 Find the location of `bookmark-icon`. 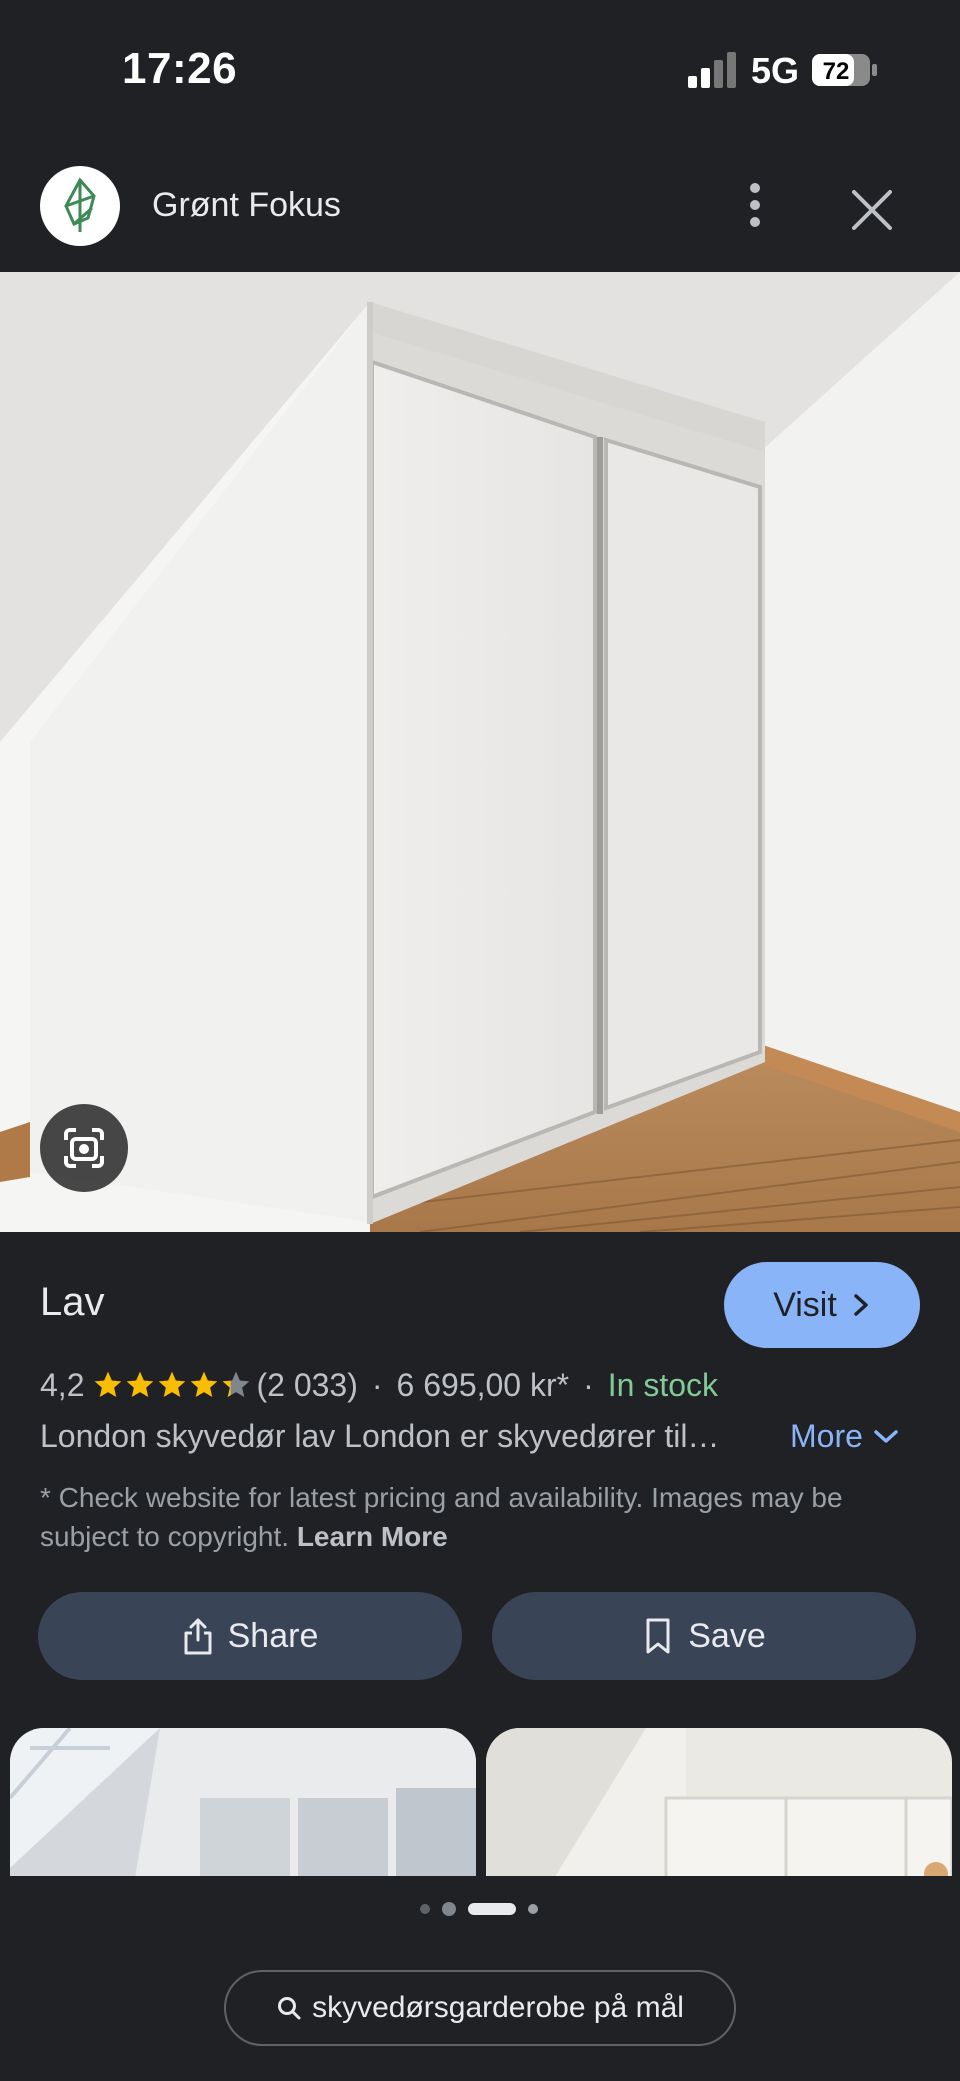

bookmark-icon is located at coordinates (658, 1636).